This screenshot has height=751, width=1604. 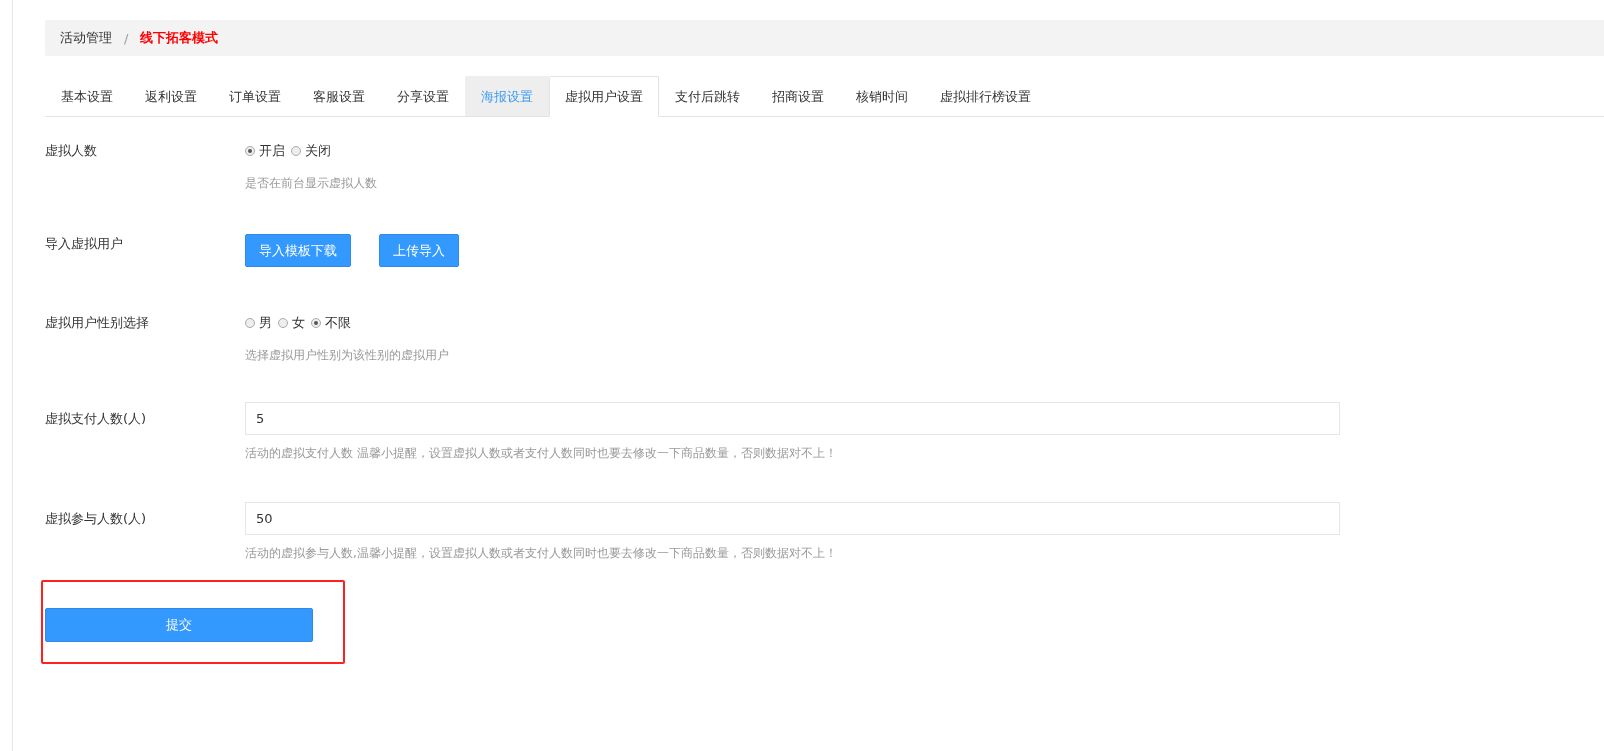 I want to click on field-label: 虚拟支付人数(人), so click(x=96, y=419).